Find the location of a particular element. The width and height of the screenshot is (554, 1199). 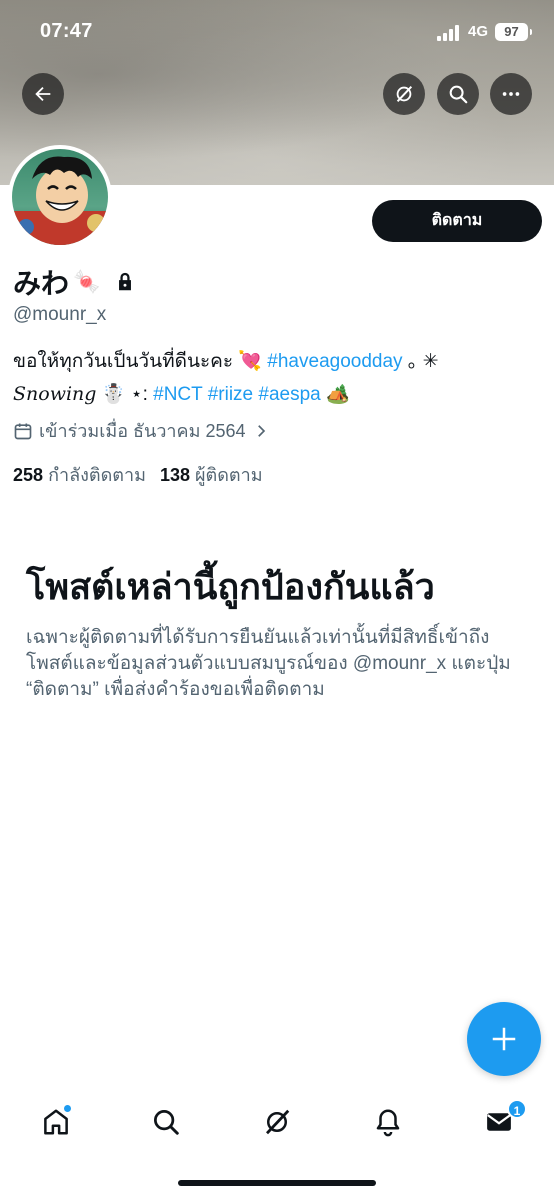

bio-line-2: Snowing ☃️ ⋆: #NCT #riize #aespa 🏕️ is located at coordinates (278, 394).